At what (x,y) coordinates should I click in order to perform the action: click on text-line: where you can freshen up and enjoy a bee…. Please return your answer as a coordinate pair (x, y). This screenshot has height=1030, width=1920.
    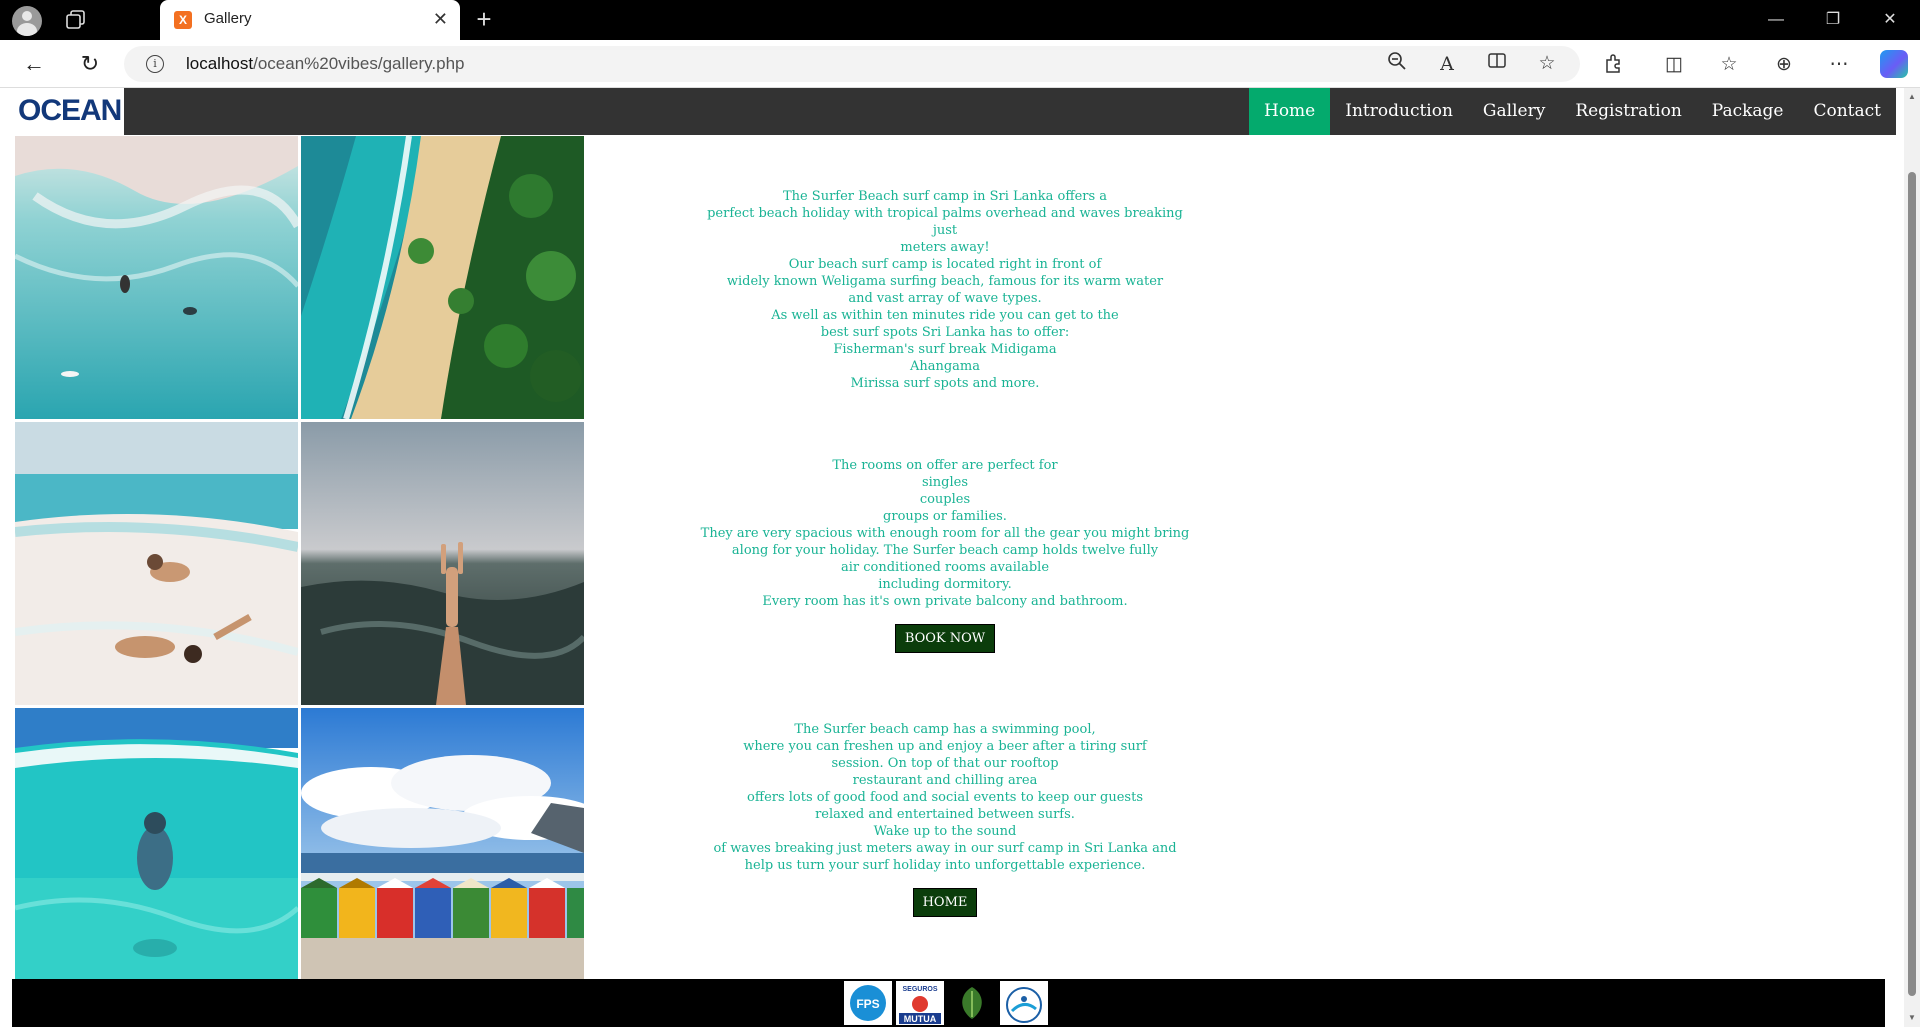
    Looking at the image, I should click on (945, 746).